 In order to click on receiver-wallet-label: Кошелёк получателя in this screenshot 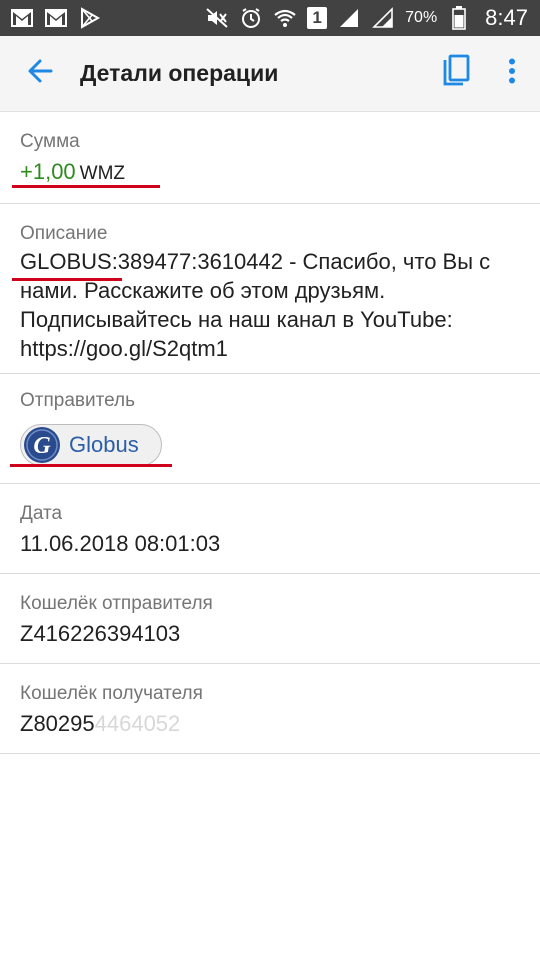, I will do `click(111, 693)`.